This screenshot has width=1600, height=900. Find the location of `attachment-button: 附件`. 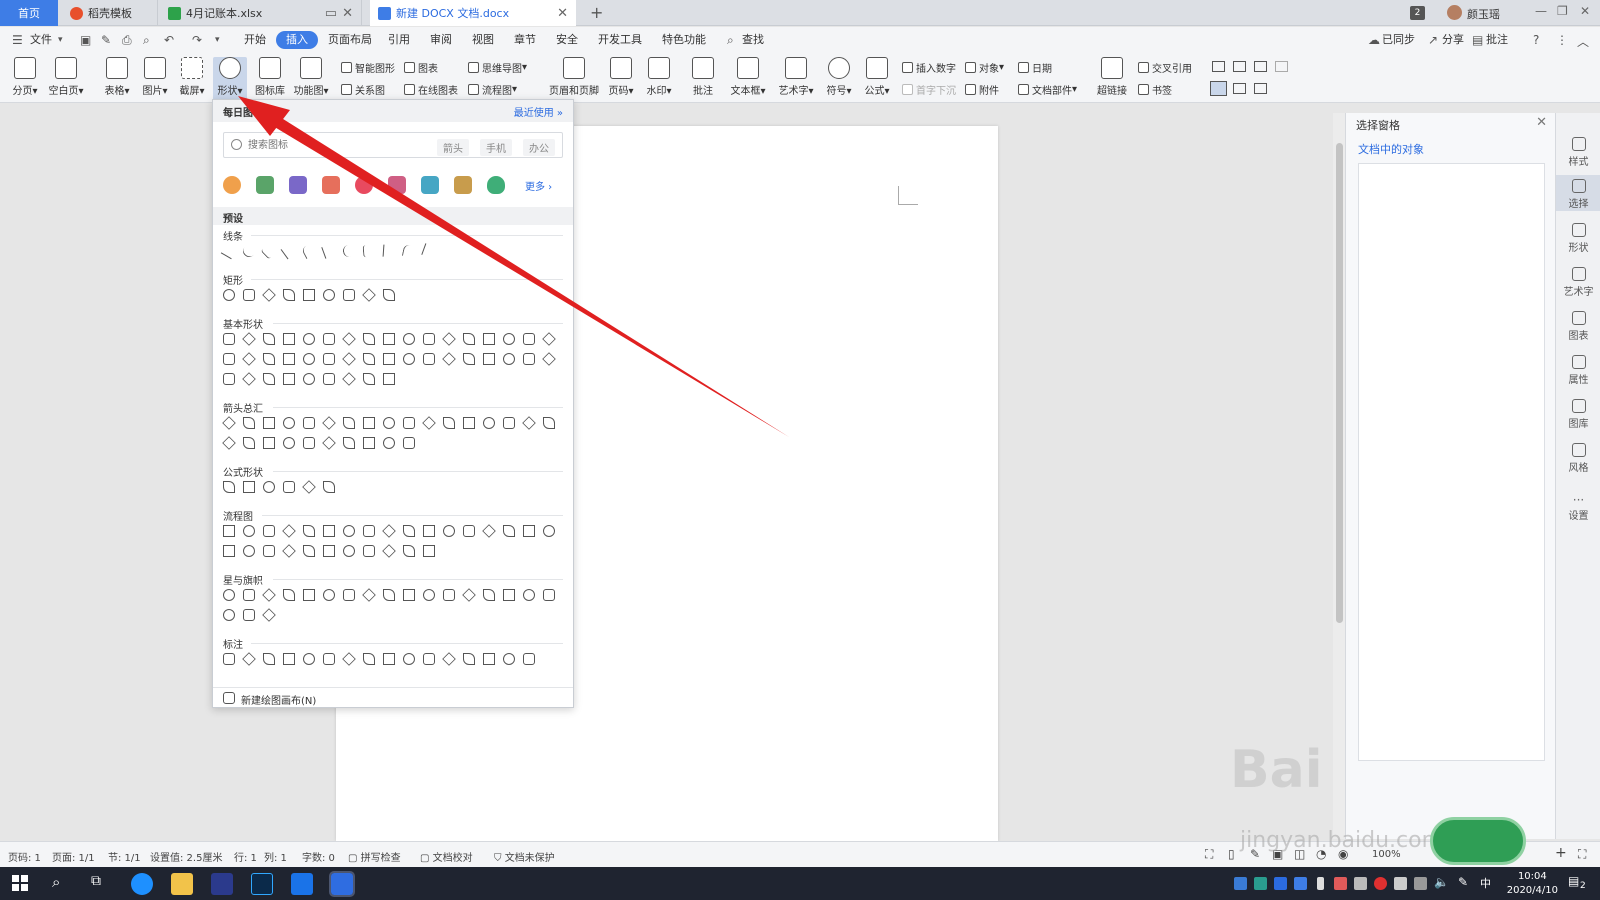

attachment-button: 附件 is located at coordinates (982, 89).